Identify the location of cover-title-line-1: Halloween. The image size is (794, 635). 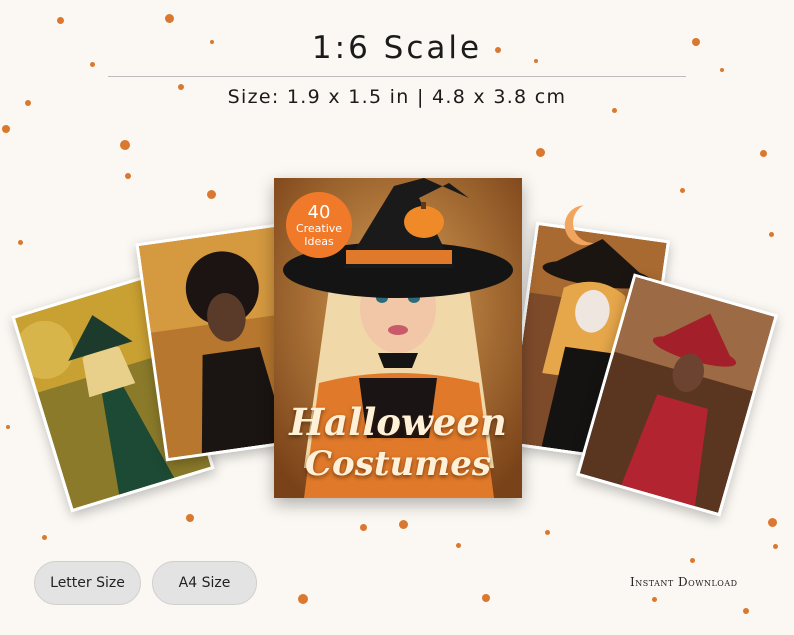
(398, 422).